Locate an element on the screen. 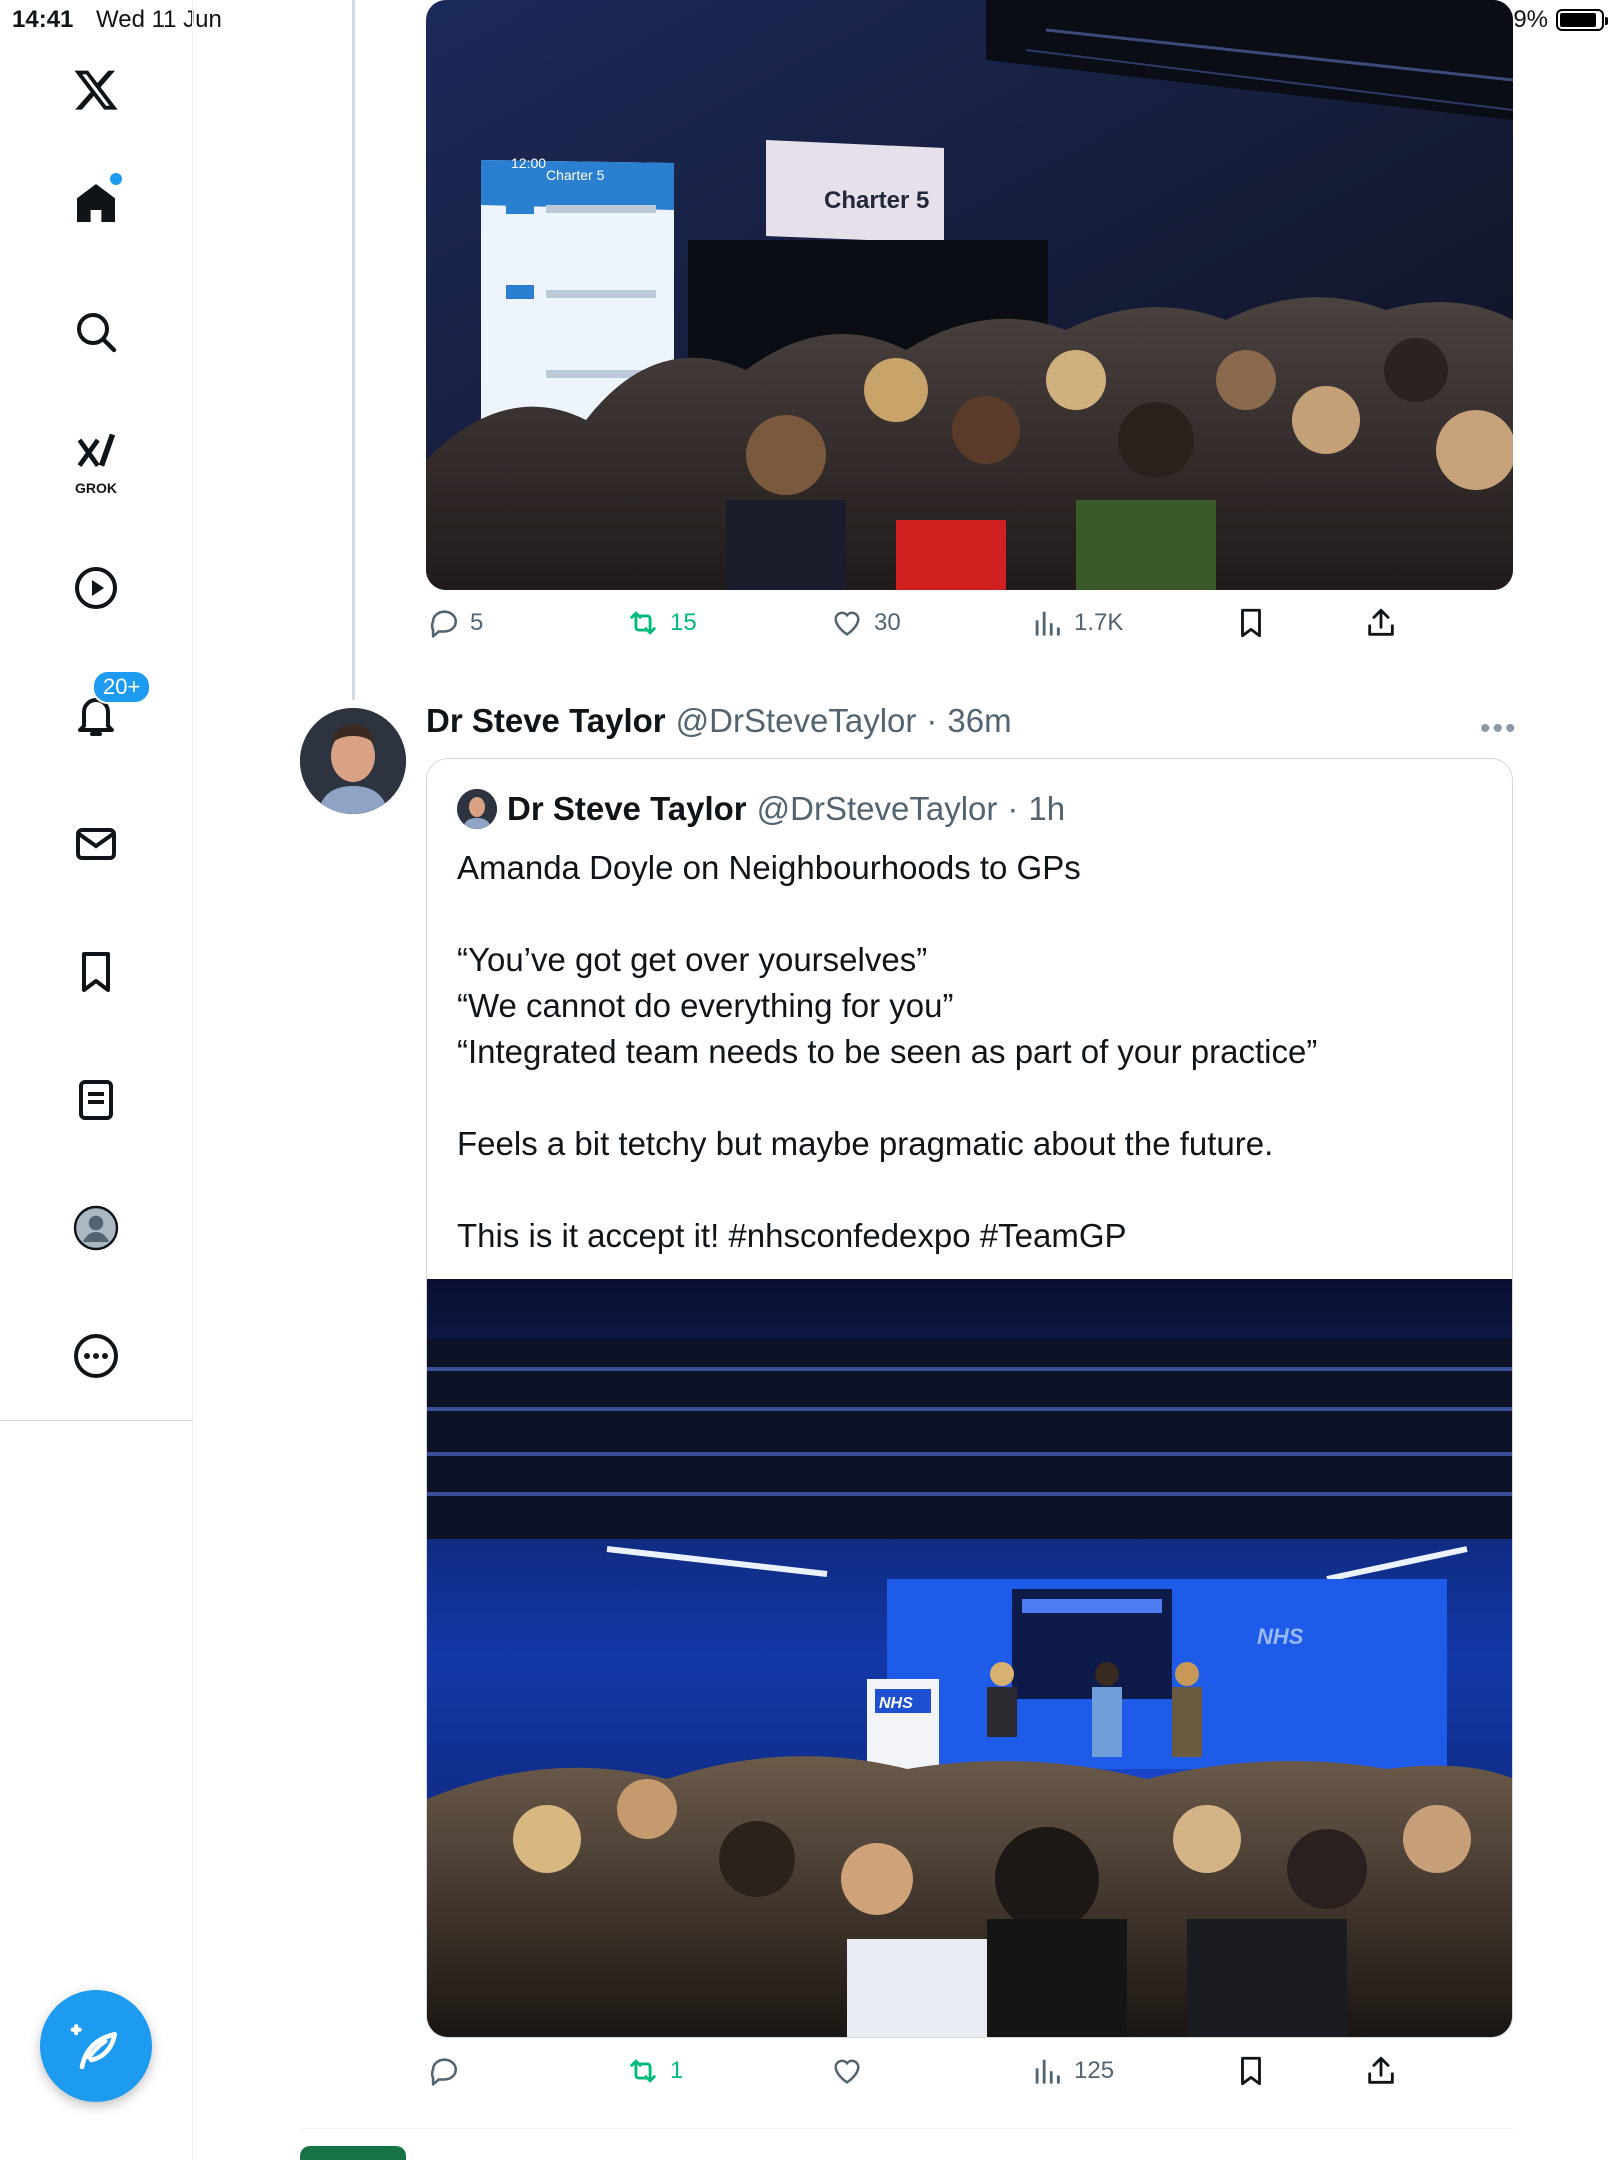  avatar-photo is located at coordinates (353, 761).